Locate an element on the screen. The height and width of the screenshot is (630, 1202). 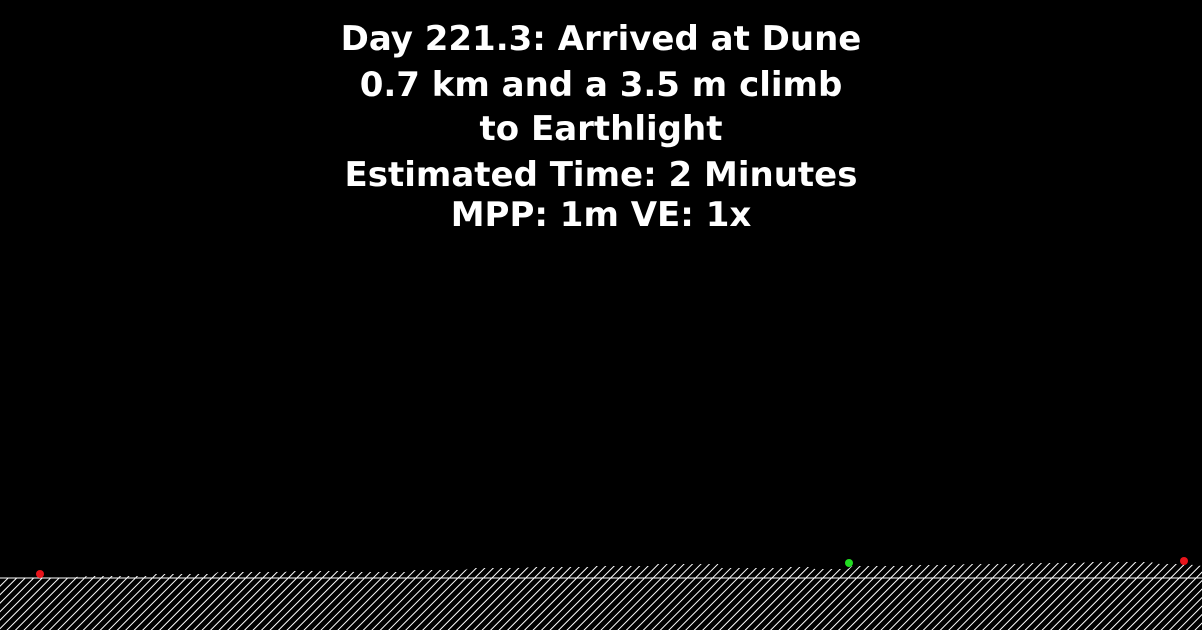
start-marker is located at coordinates (40, 574).